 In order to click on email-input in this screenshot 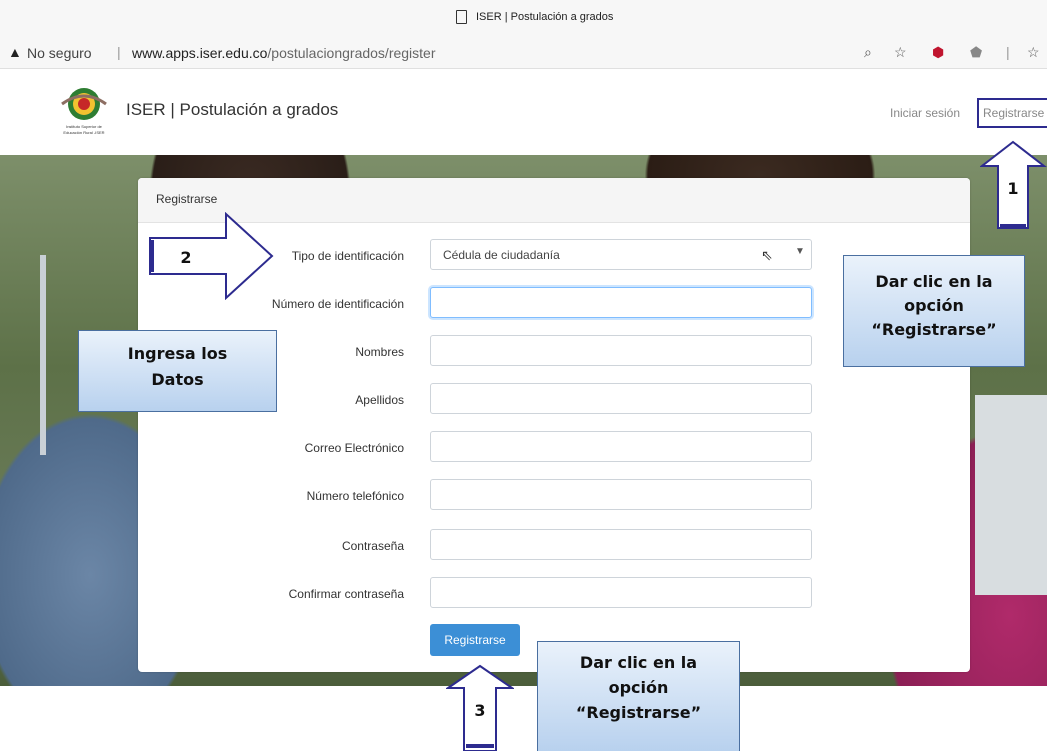, I will do `click(621, 446)`.